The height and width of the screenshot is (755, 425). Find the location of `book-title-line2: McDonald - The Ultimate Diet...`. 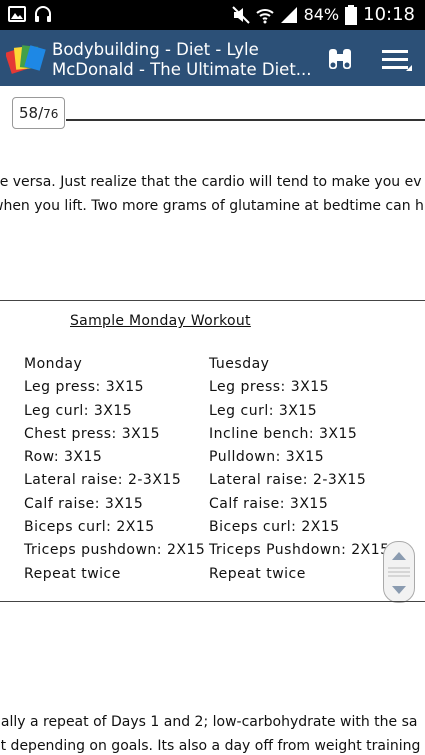

book-title-line2: McDonald - The Ultimate Diet... is located at coordinates (182, 69).